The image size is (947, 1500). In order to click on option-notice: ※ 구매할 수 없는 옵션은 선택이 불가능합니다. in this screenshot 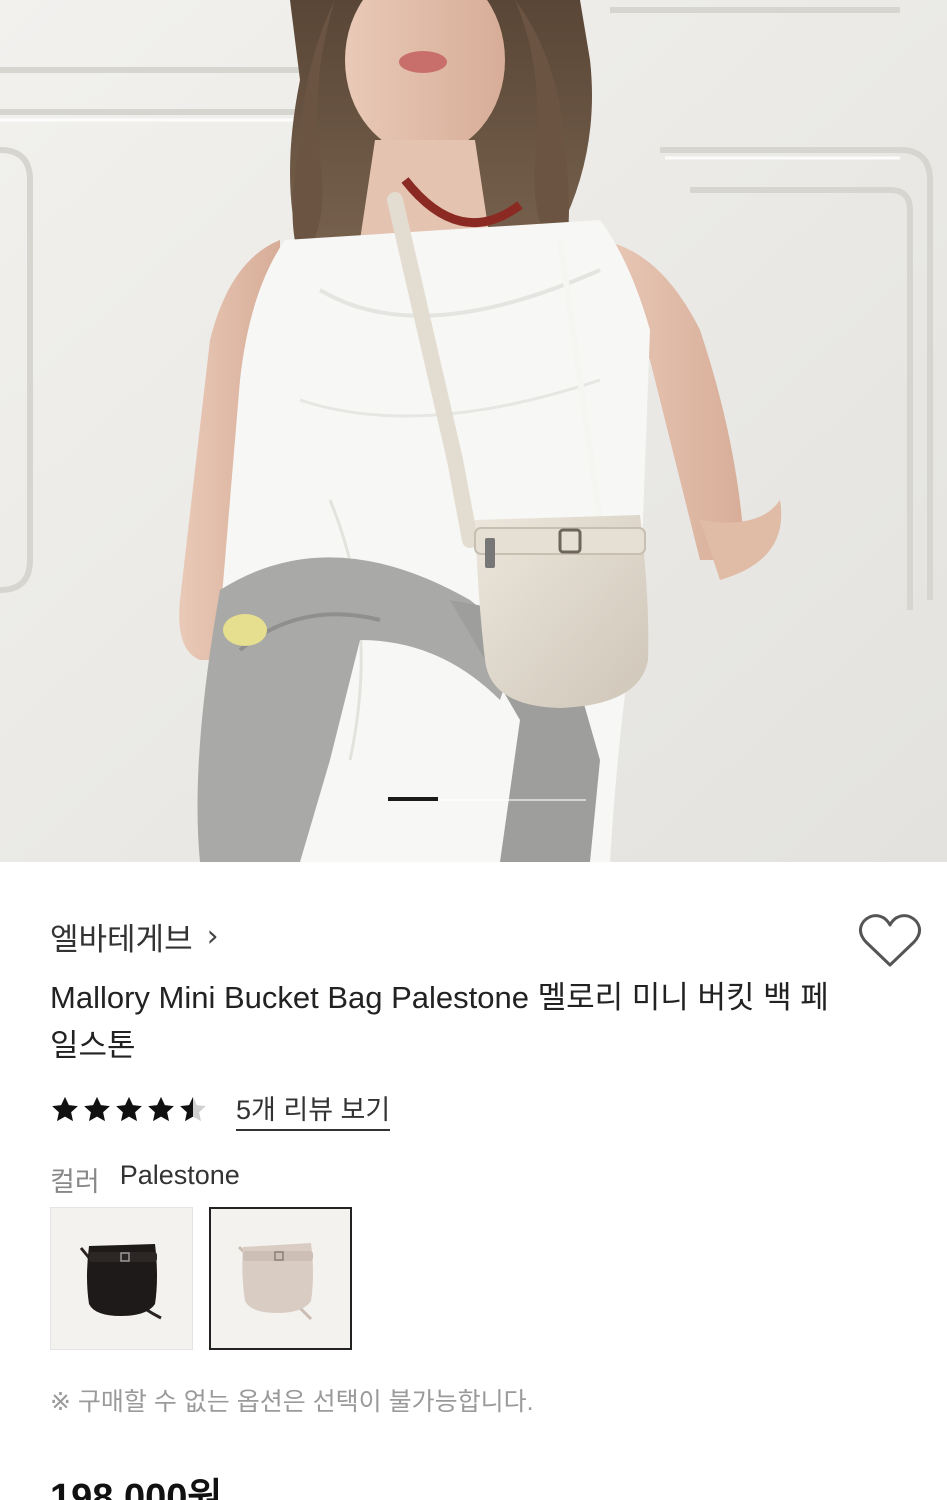, I will do `click(292, 1402)`.